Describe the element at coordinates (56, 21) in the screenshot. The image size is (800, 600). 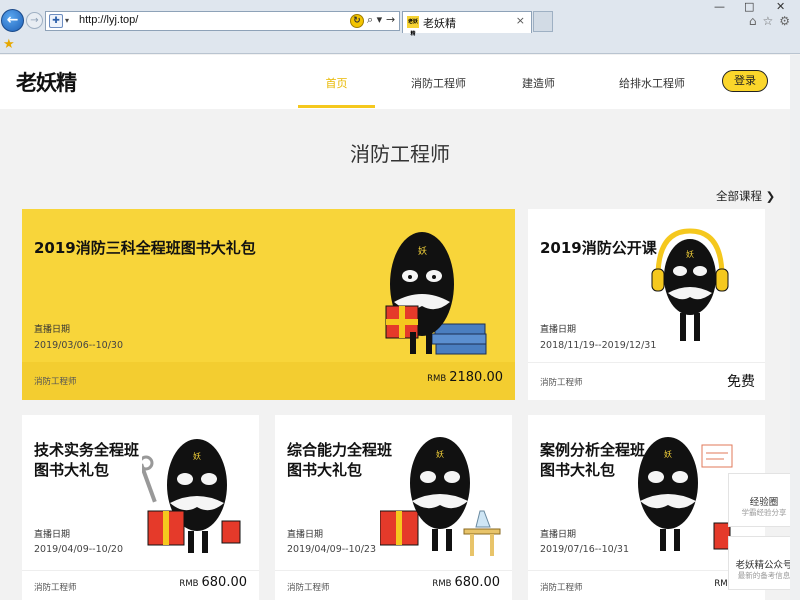
I see `site-shield-icon: ✚` at that location.